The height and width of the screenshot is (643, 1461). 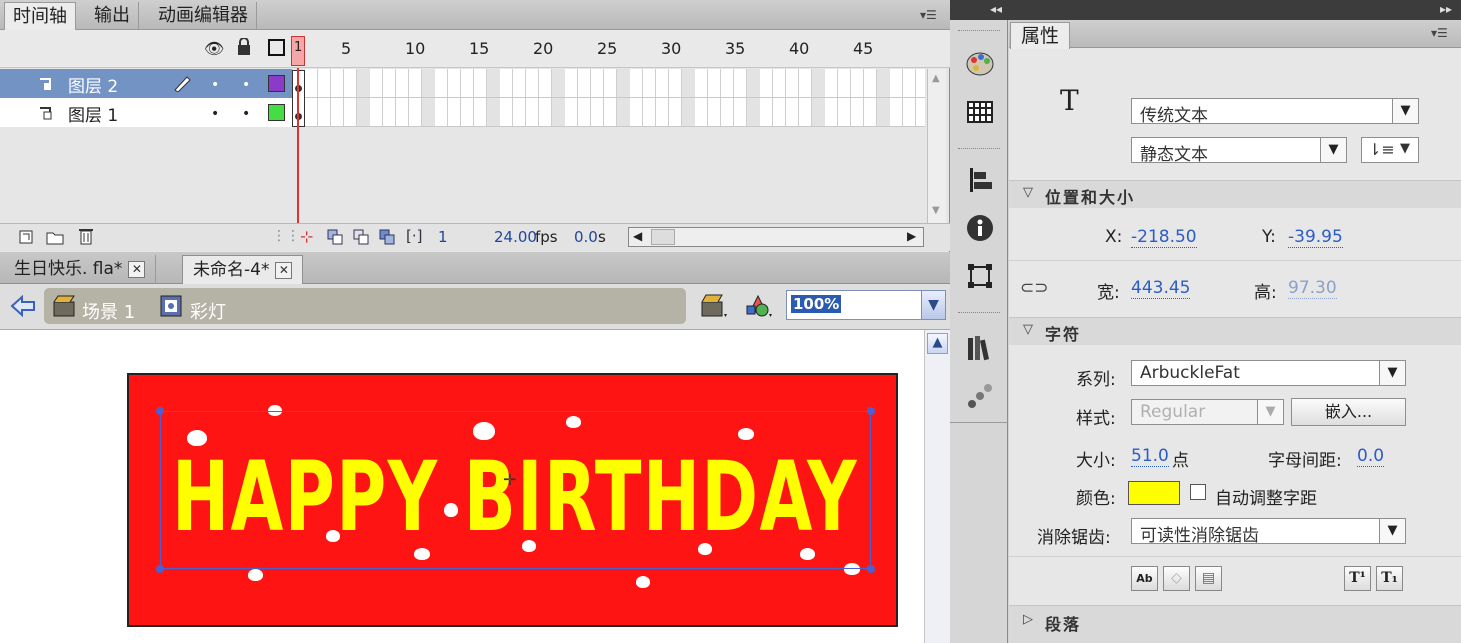 I want to click on elapsed-time: 0.0, so click(x=586, y=237).